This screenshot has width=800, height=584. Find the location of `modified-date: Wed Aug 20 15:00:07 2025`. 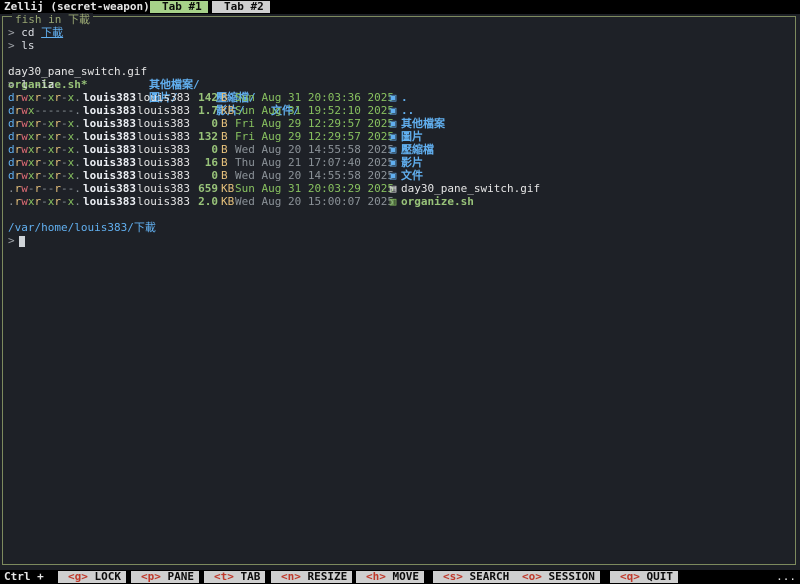

modified-date: Wed Aug 20 15:00:07 2025 is located at coordinates (314, 201).